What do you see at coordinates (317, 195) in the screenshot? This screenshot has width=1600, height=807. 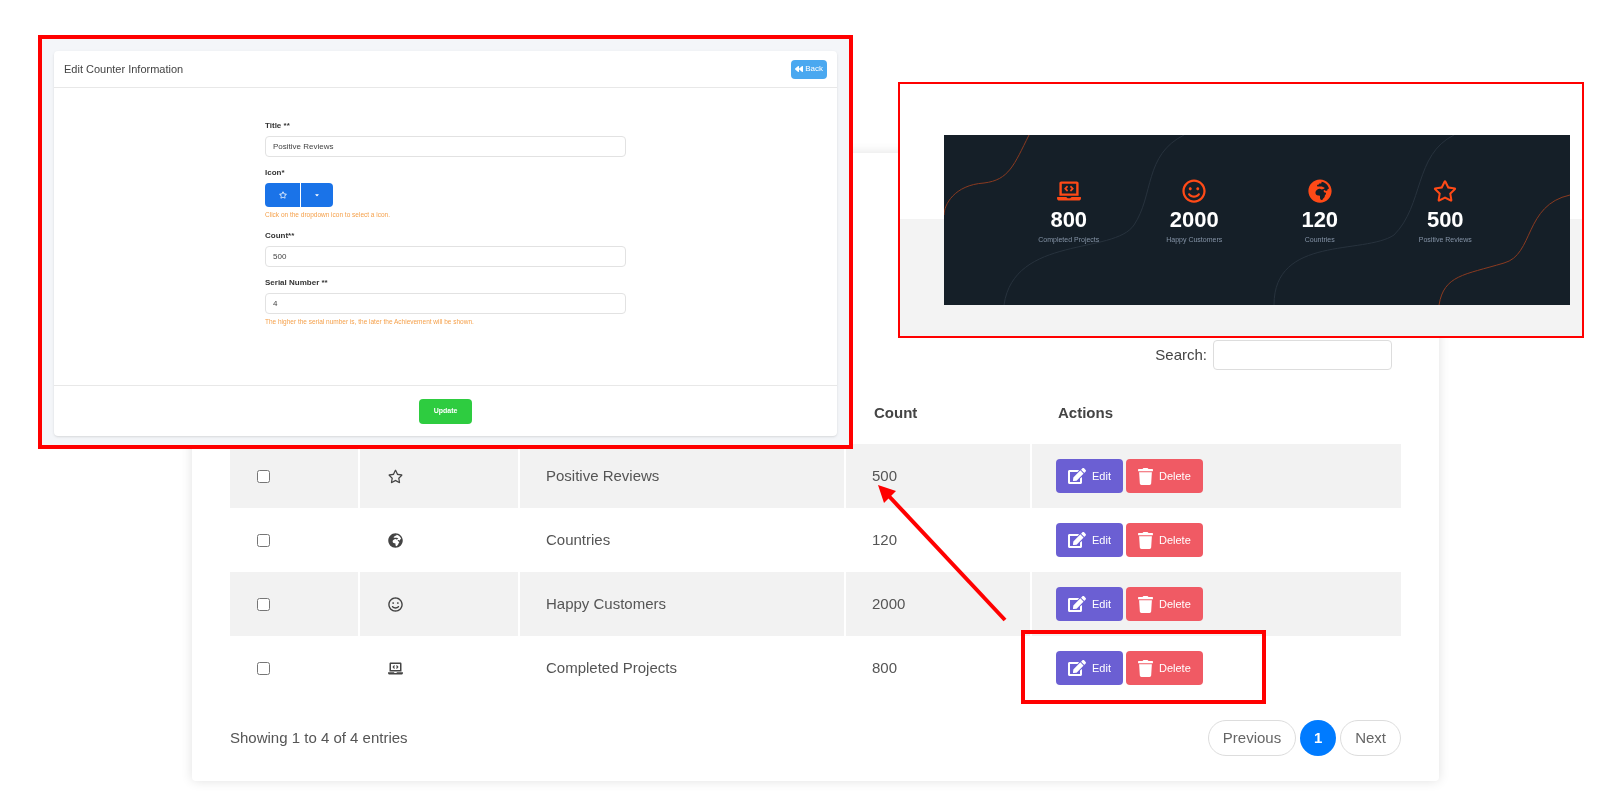 I see `caret-icon` at bounding box center [317, 195].